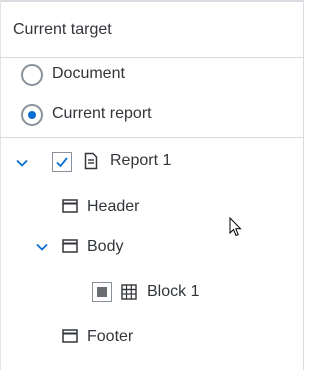 The height and width of the screenshot is (370, 320). What do you see at coordinates (88, 73) in the screenshot?
I see `radio-label-document: Document` at bounding box center [88, 73].